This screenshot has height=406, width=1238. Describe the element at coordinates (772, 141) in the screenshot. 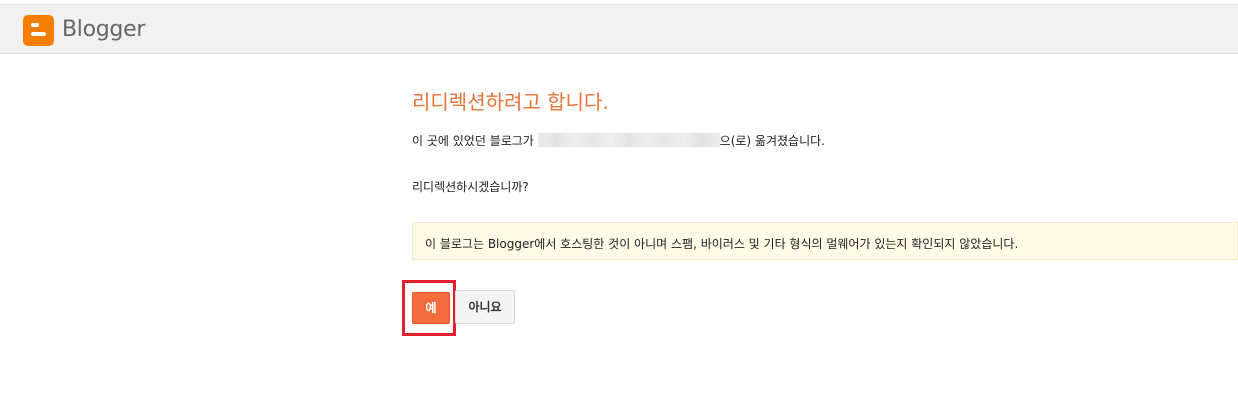

I see `moved-message-suffix: 으(로) 옮겨졌습니다.` at that location.